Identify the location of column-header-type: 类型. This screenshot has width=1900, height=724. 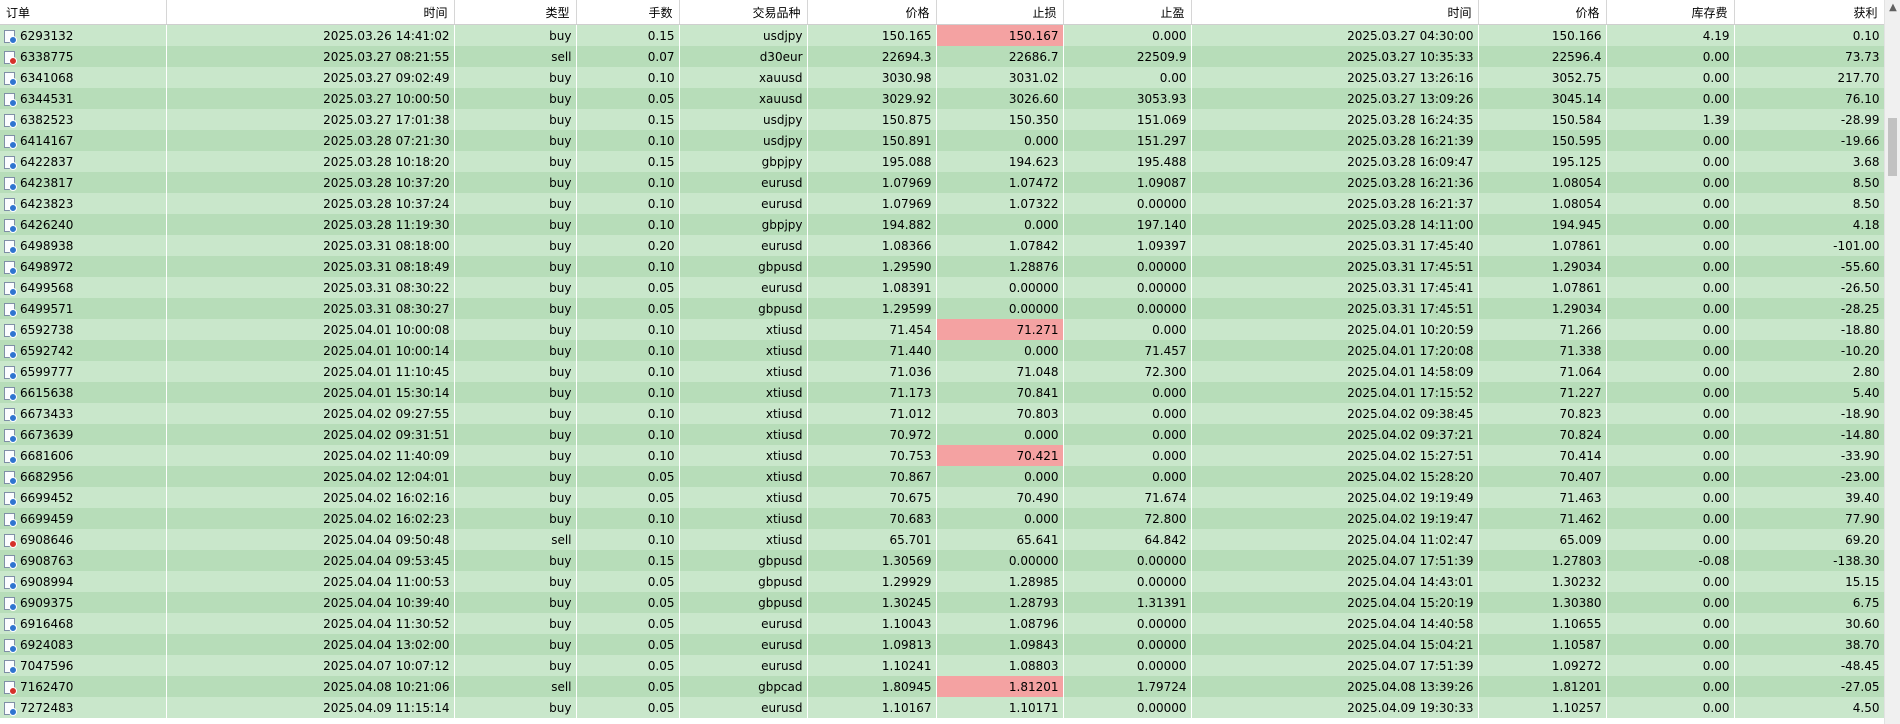
(515, 12).